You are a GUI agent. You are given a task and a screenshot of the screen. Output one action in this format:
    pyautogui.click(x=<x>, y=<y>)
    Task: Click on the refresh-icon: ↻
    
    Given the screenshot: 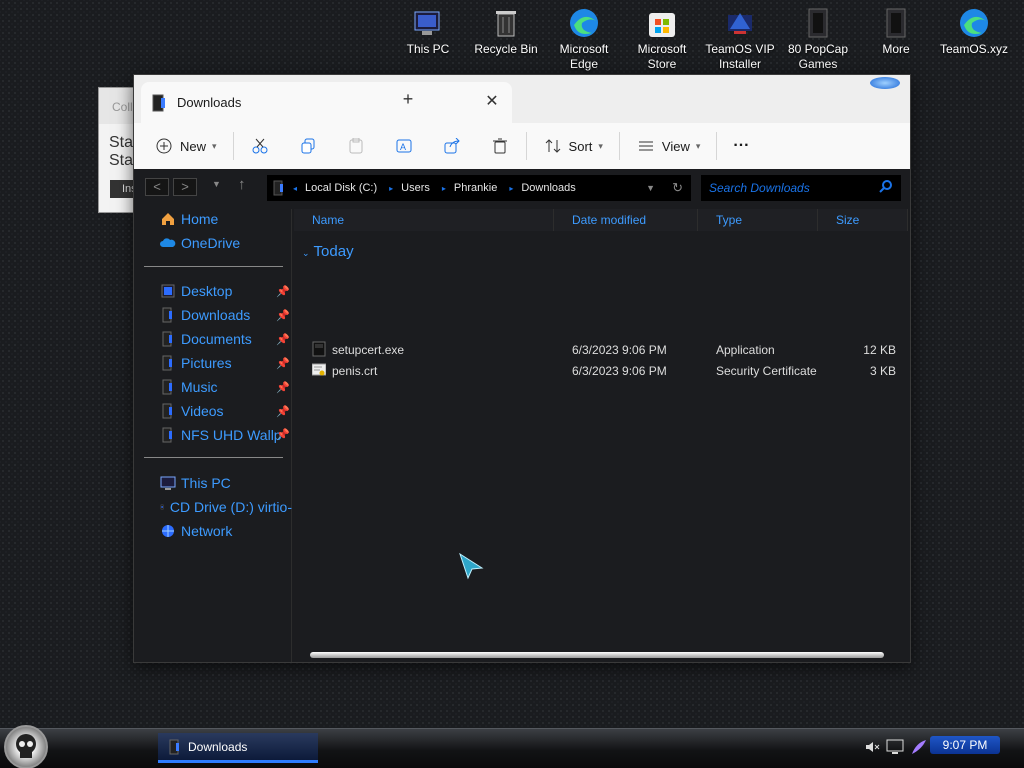 What is the action you would take?
    pyautogui.click(x=677, y=188)
    